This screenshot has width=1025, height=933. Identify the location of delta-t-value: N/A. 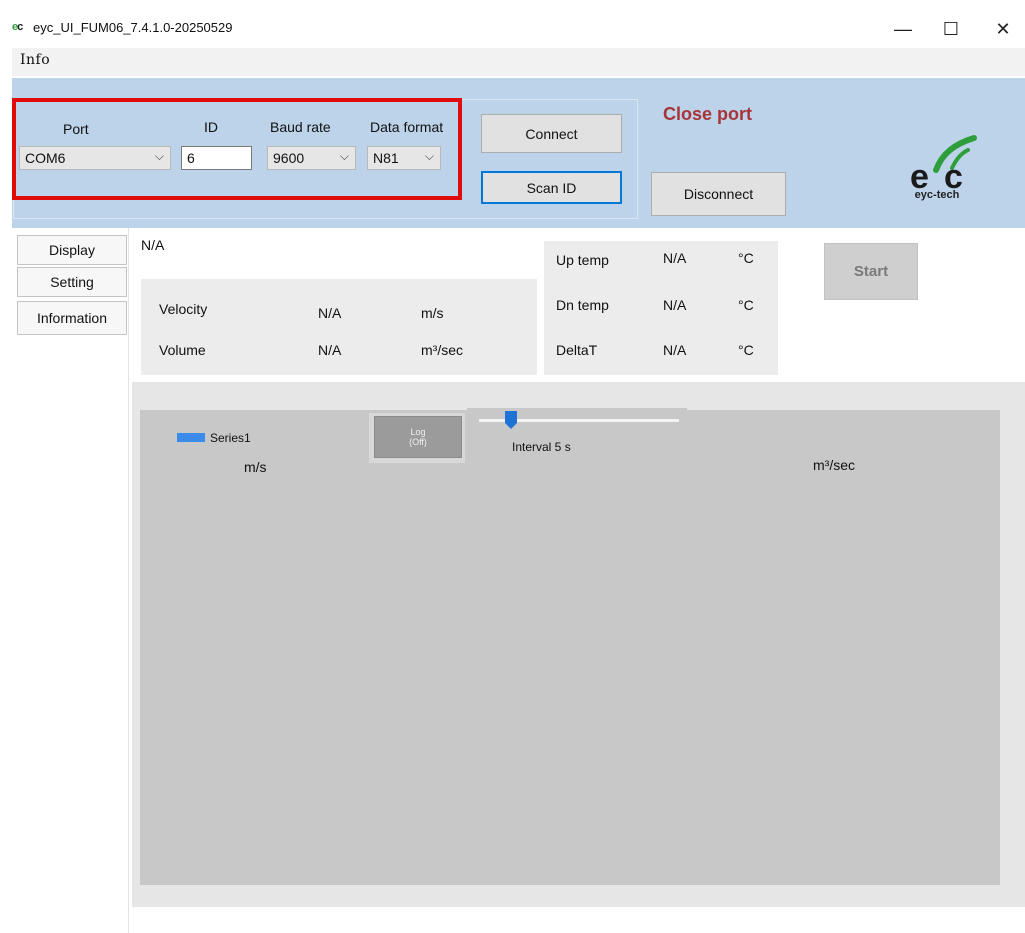
(675, 350).